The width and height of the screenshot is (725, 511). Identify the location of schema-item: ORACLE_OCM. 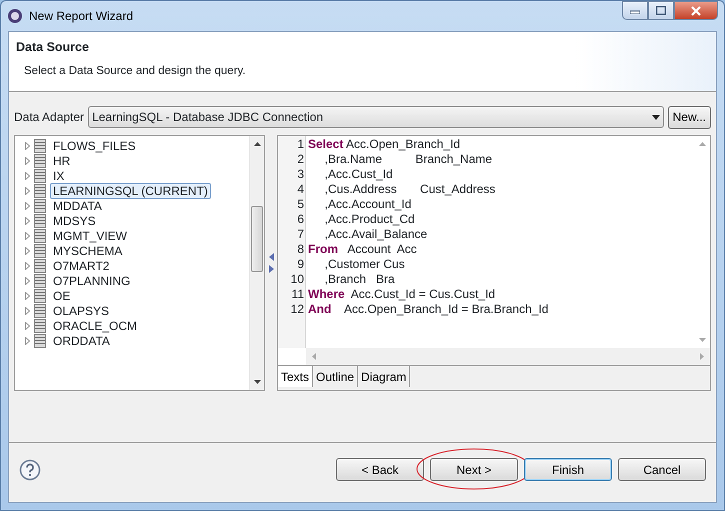
(95, 326).